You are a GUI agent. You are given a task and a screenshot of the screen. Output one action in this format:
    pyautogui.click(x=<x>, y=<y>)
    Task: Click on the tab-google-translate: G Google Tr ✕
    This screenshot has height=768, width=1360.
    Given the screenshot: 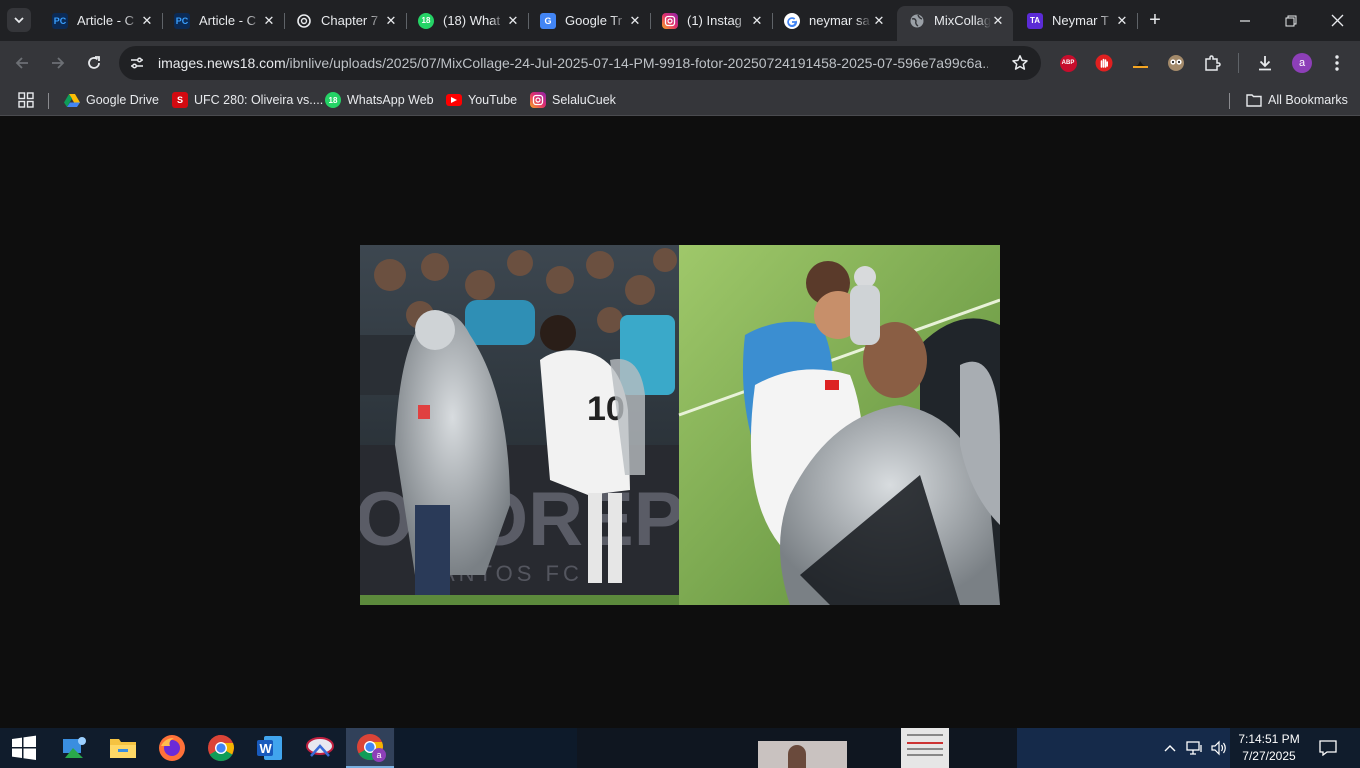 What is the action you would take?
    pyautogui.click(x=589, y=20)
    